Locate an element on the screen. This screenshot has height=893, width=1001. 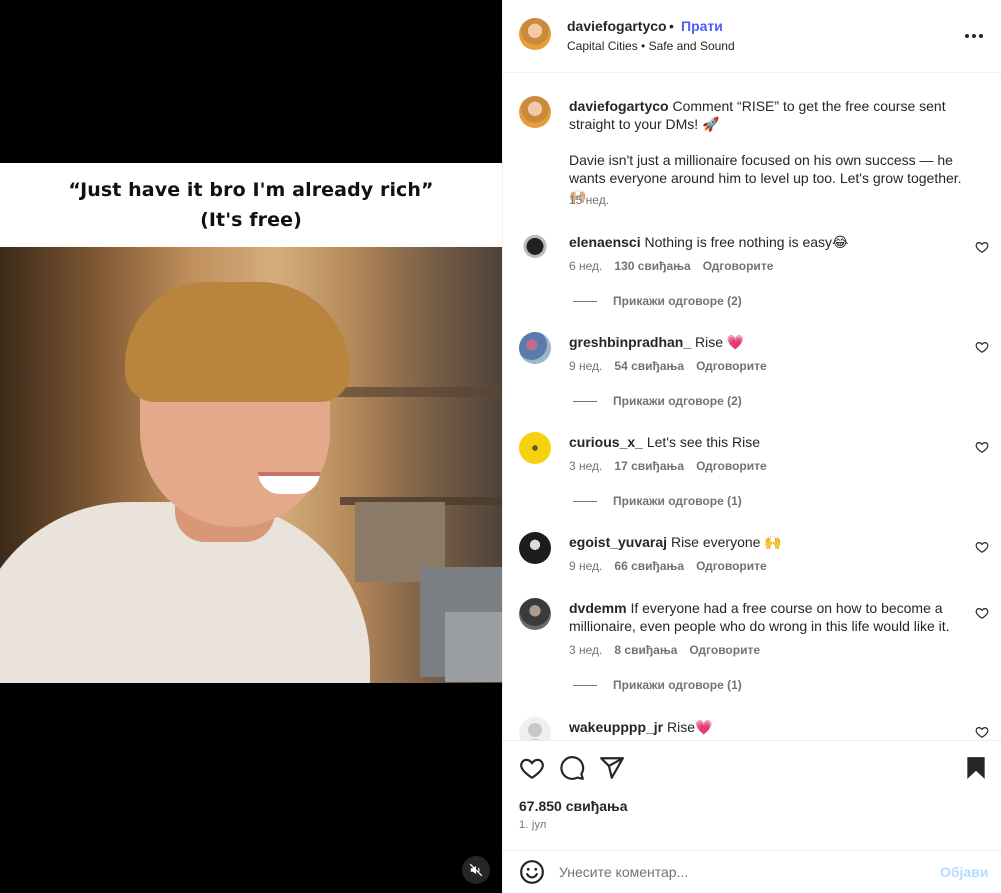
comment-likes: 54 свиђања is located at coordinates (649, 366).